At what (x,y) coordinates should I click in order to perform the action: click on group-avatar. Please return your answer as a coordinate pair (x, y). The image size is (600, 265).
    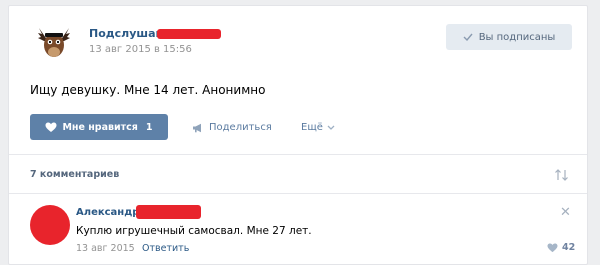
    Looking at the image, I should click on (54, 41).